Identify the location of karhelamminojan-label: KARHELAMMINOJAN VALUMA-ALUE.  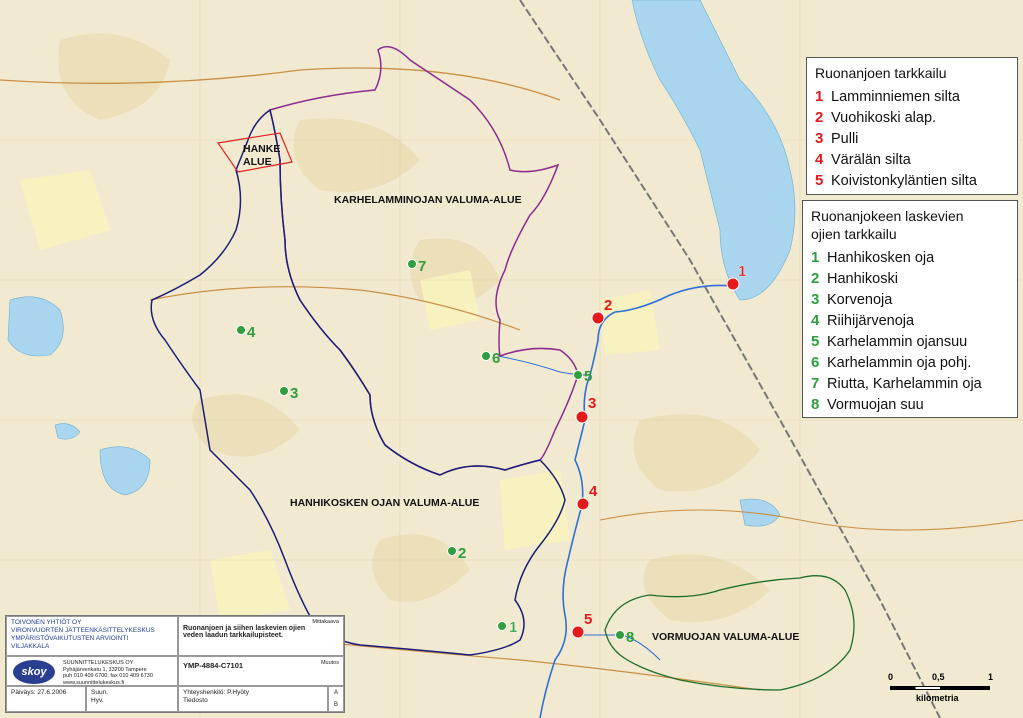
(428, 200).